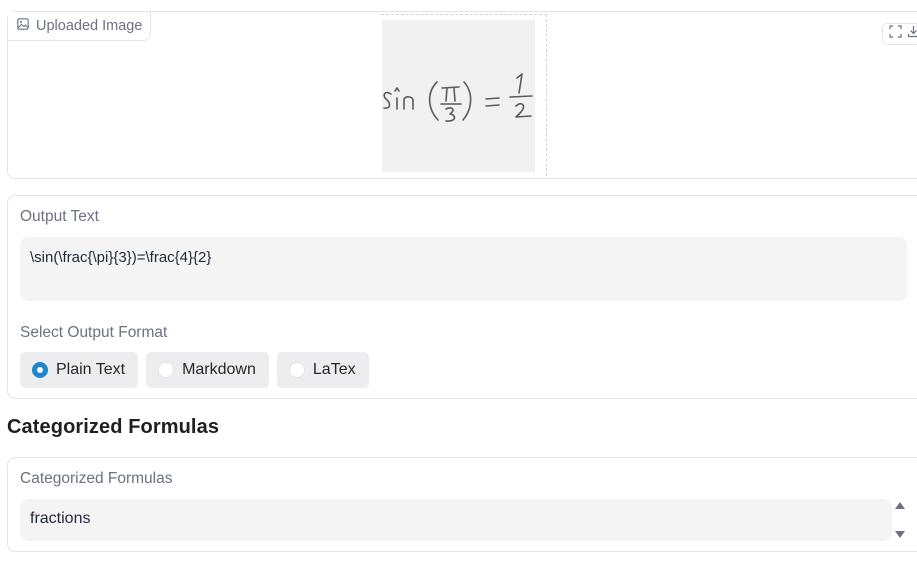 The image size is (917, 565). I want to click on image-toolbar, so click(899, 34).